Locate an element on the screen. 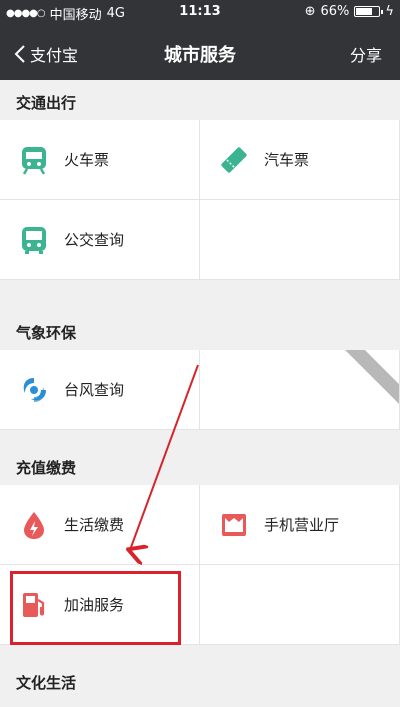 This screenshot has height=707, width=400. bus-icon is located at coordinates (34, 240).